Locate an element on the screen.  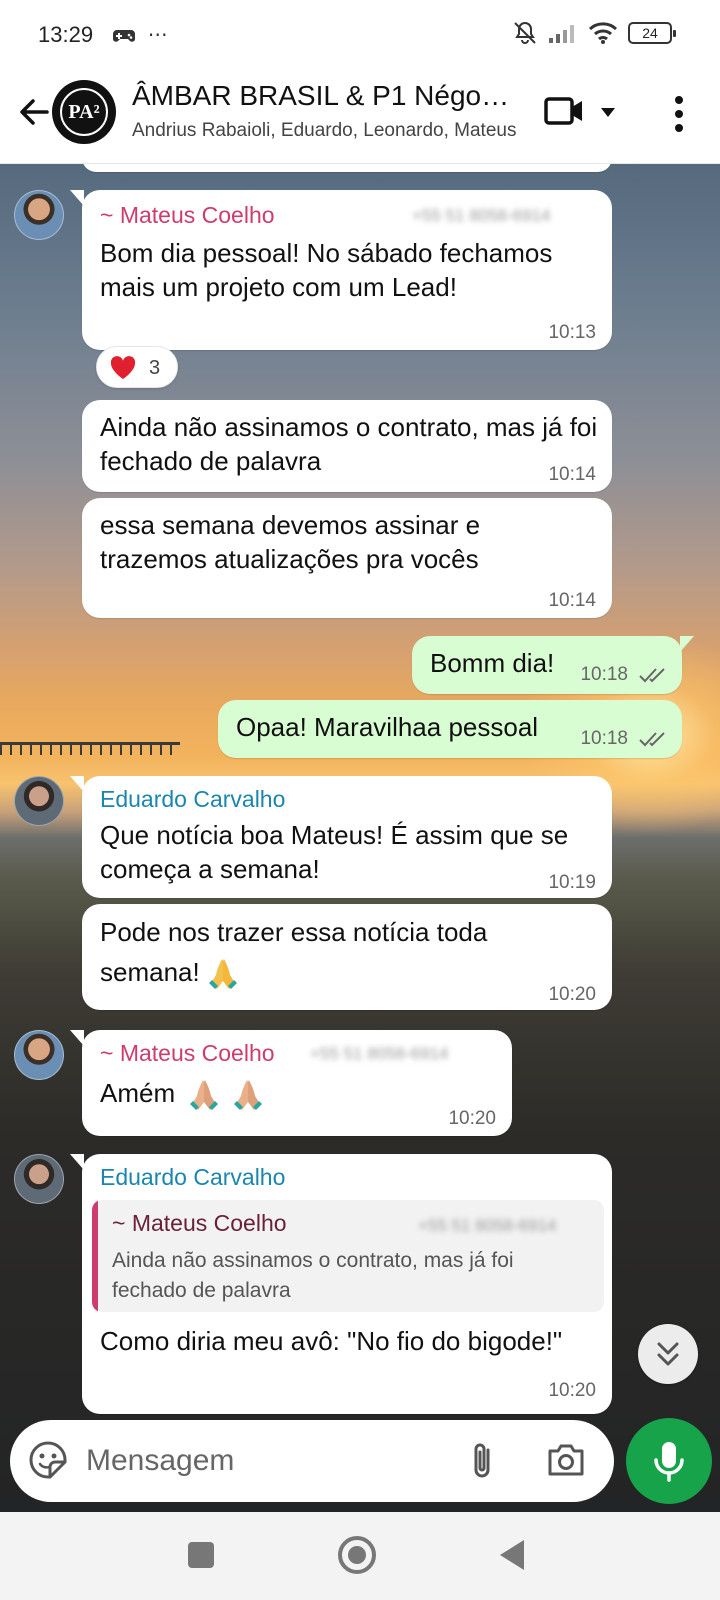
call-options-button is located at coordinates (608, 112).